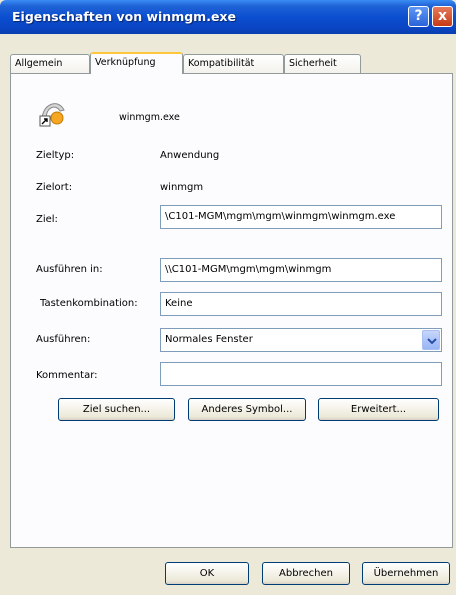 The image size is (456, 595). What do you see at coordinates (406, 573) in the screenshot?
I see `uebernehmen-button: Übernehmen` at bounding box center [406, 573].